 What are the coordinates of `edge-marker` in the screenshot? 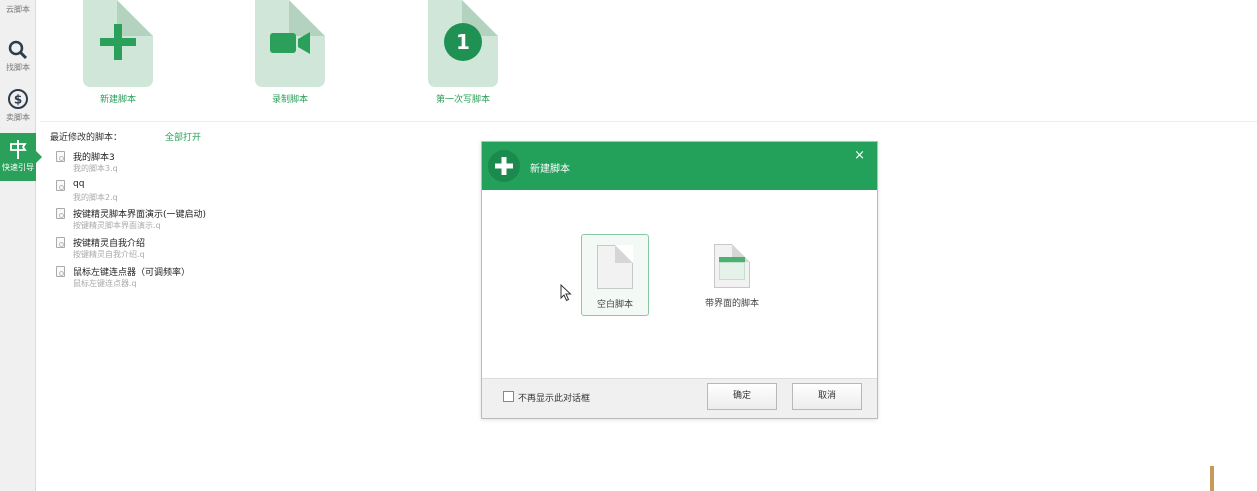 It's located at (1212, 478).